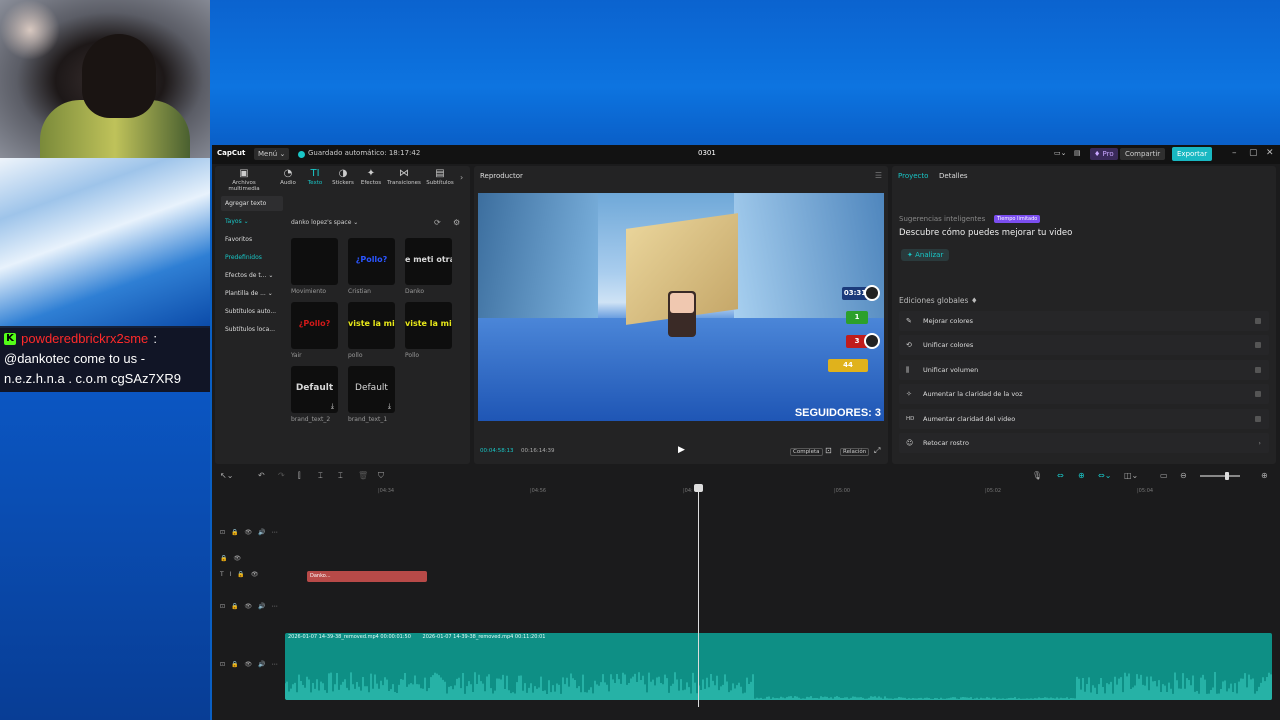 This screenshot has height=720, width=1280. I want to click on tab-subtitles: ▤ Subtítulos, so click(440, 177).